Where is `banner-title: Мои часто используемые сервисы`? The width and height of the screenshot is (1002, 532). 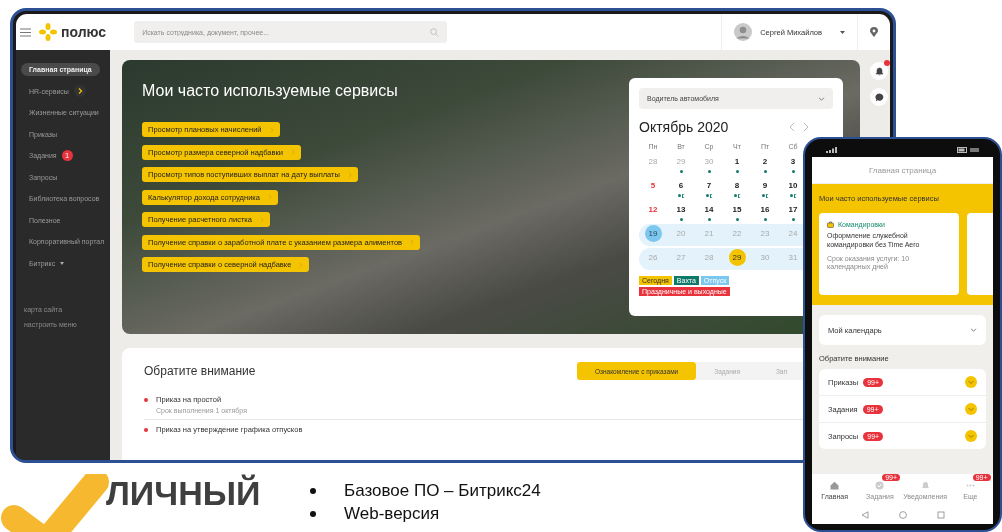 banner-title: Мои часто используемые сервисы is located at coordinates (270, 91).